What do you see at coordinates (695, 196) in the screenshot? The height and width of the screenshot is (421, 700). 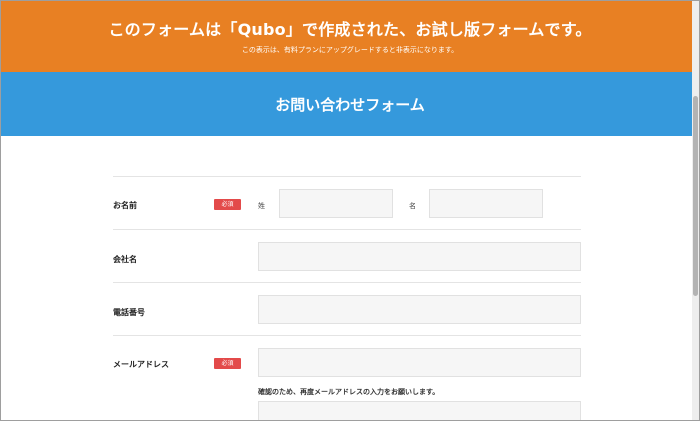 I see `scrollbar-thumb` at bounding box center [695, 196].